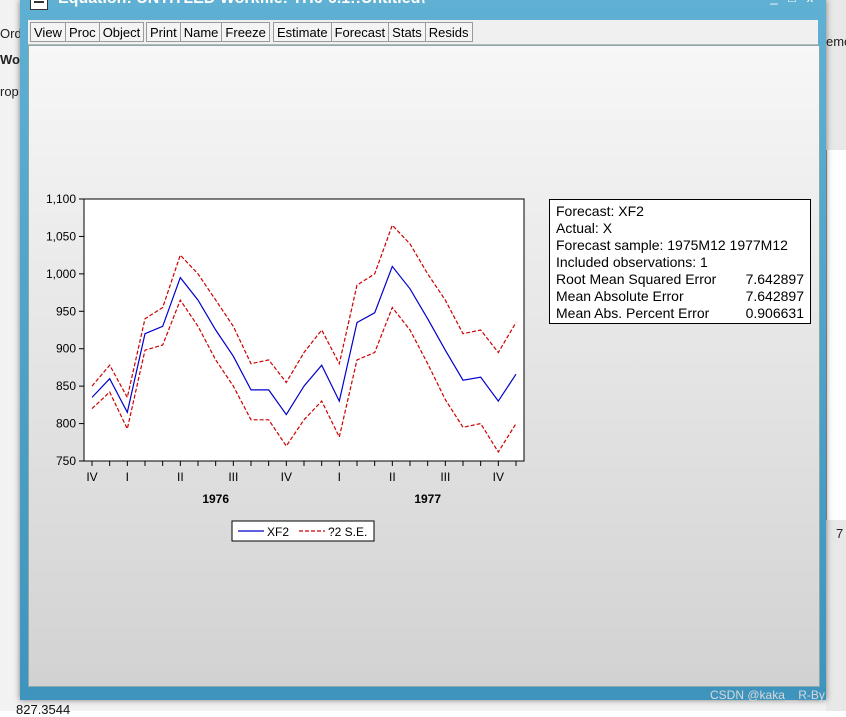 Image resolution: width=846 pixels, height=717 pixels. I want to click on resids-button: Resids, so click(448, 32).